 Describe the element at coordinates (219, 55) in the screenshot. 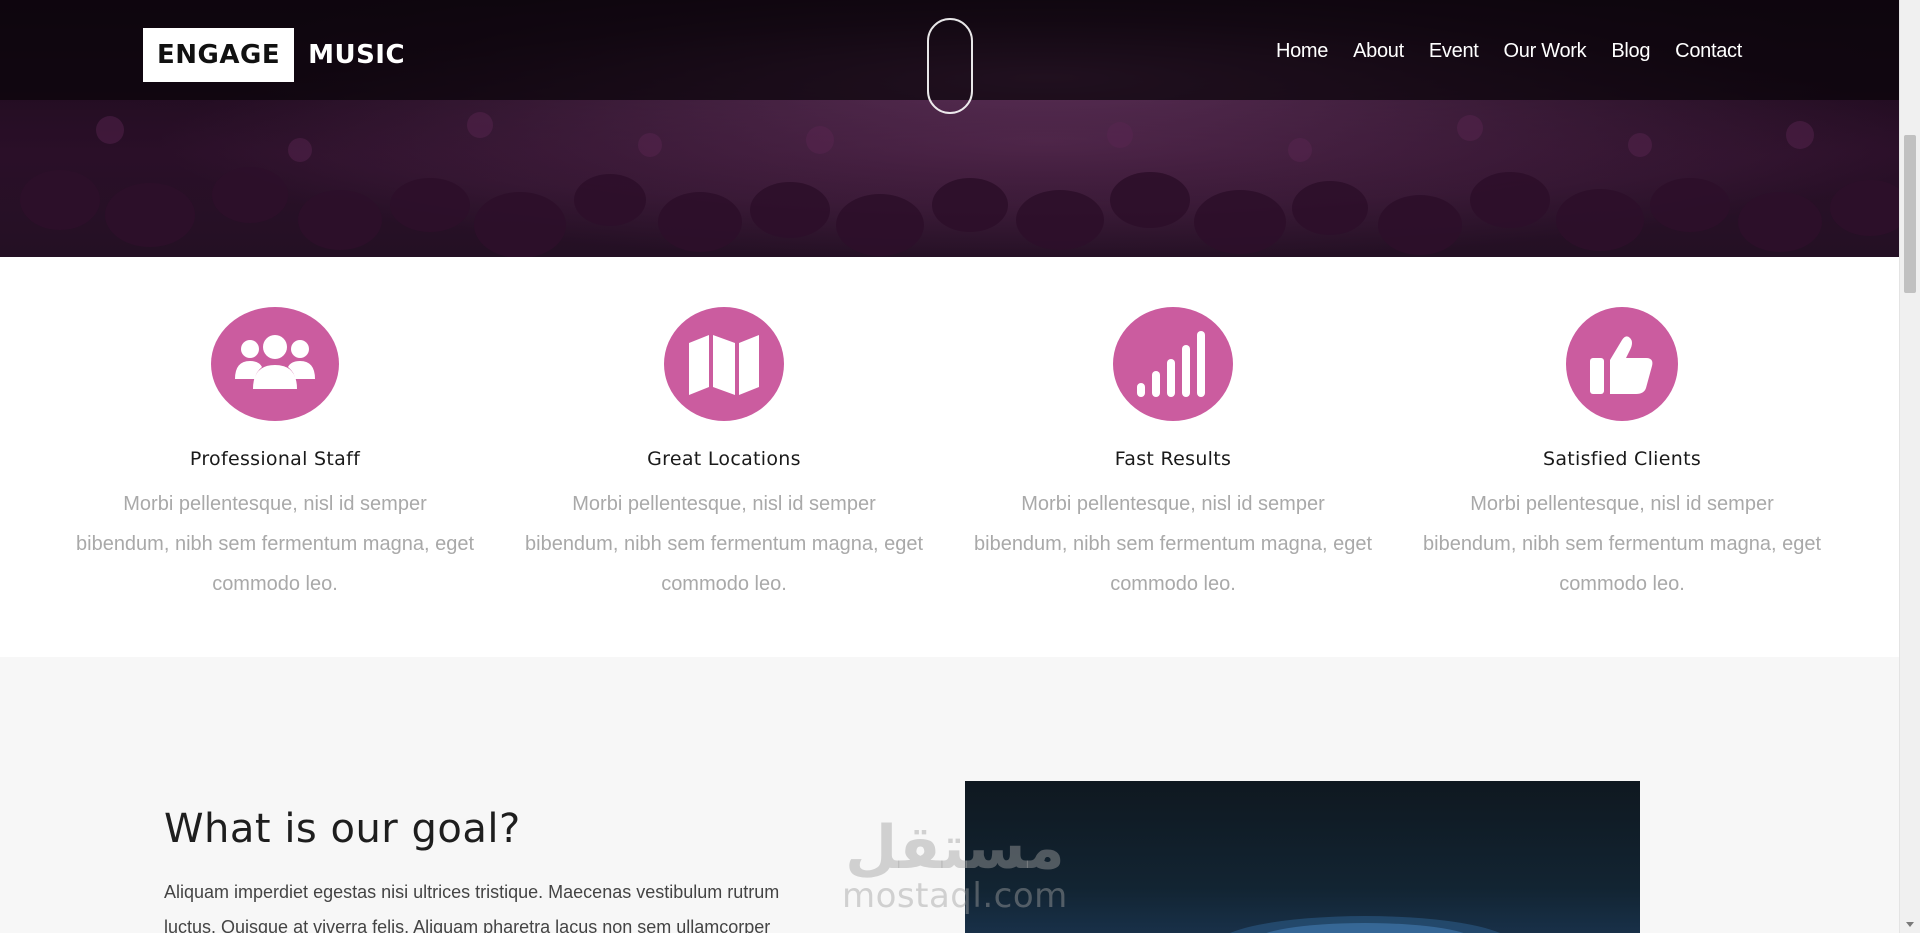

I see `logo-word-engage: ENGAGE` at that location.